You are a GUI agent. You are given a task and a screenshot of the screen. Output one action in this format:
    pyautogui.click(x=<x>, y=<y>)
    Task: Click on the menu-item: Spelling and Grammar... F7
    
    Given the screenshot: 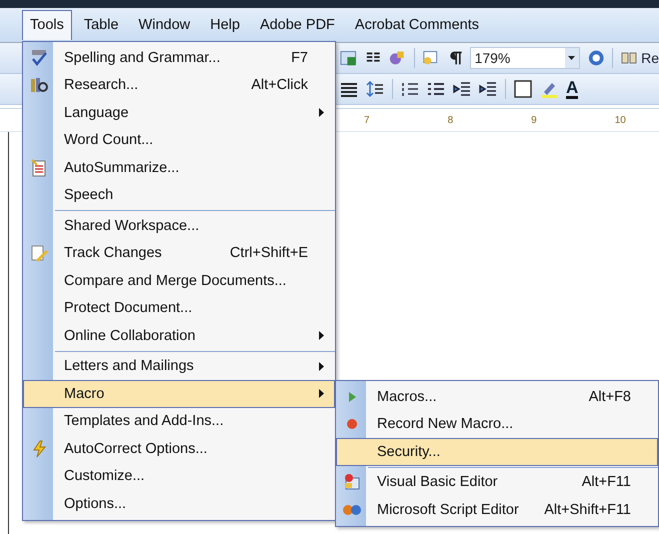 What is the action you would take?
    pyautogui.click(x=179, y=58)
    